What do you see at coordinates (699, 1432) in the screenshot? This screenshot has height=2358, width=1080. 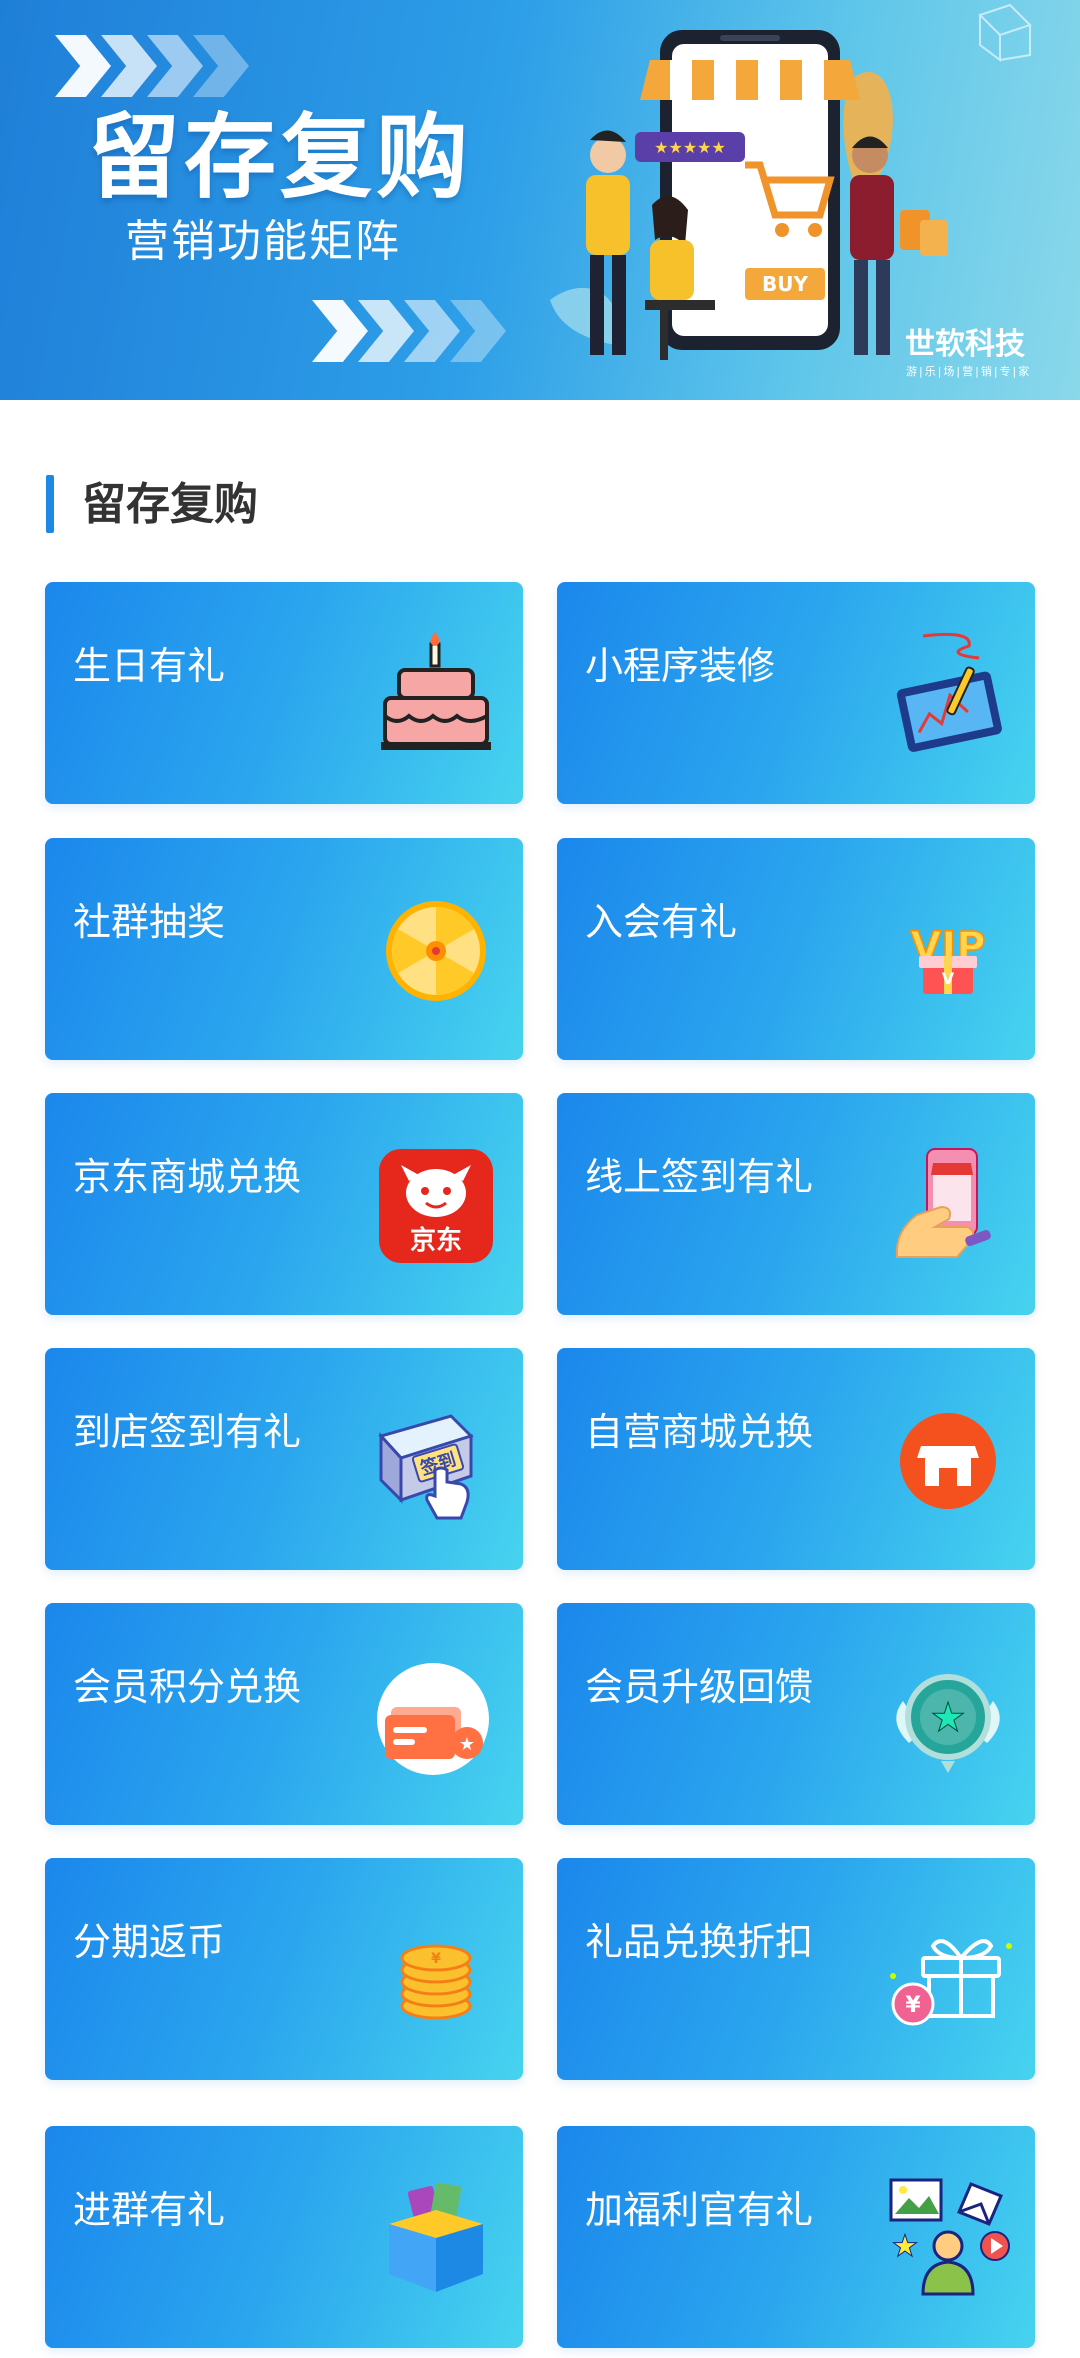 I see `card-label: 自营商城兑换` at bounding box center [699, 1432].